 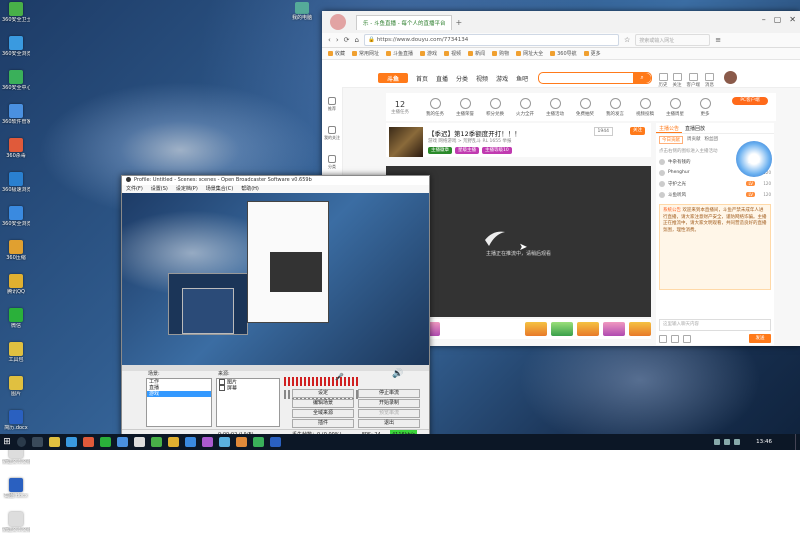 I want to click on star-icon: ☆, so click(x=627, y=40).